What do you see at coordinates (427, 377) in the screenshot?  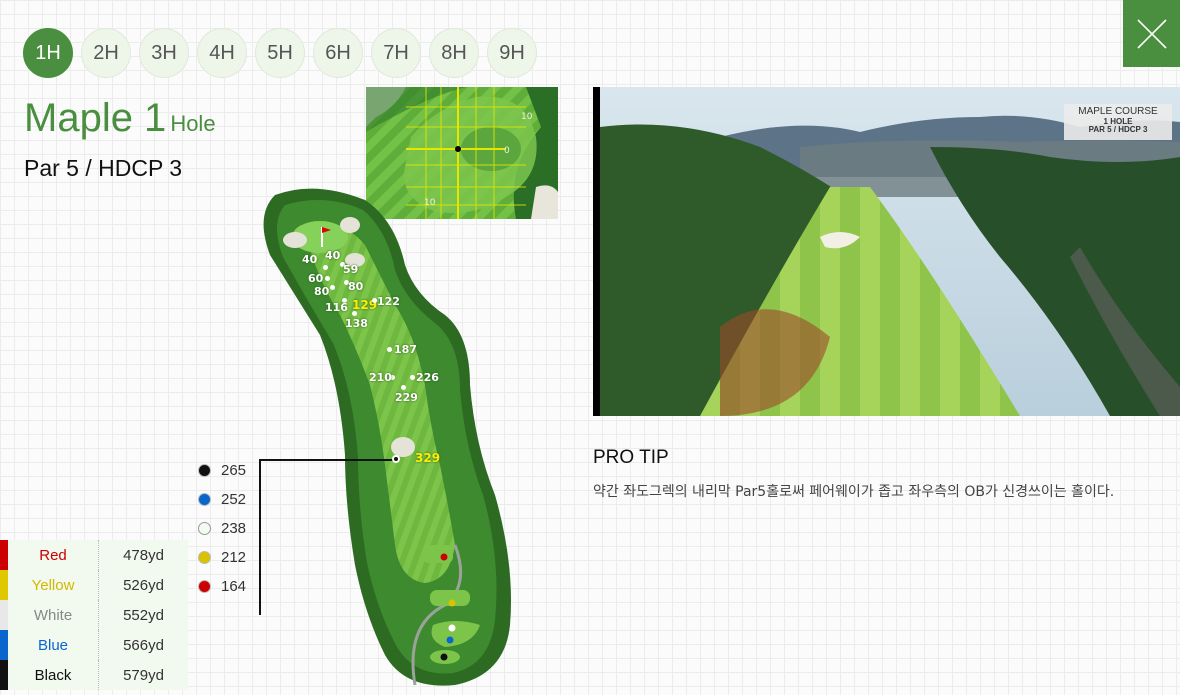 I see `distance-label: 226` at bounding box center [427, 377].